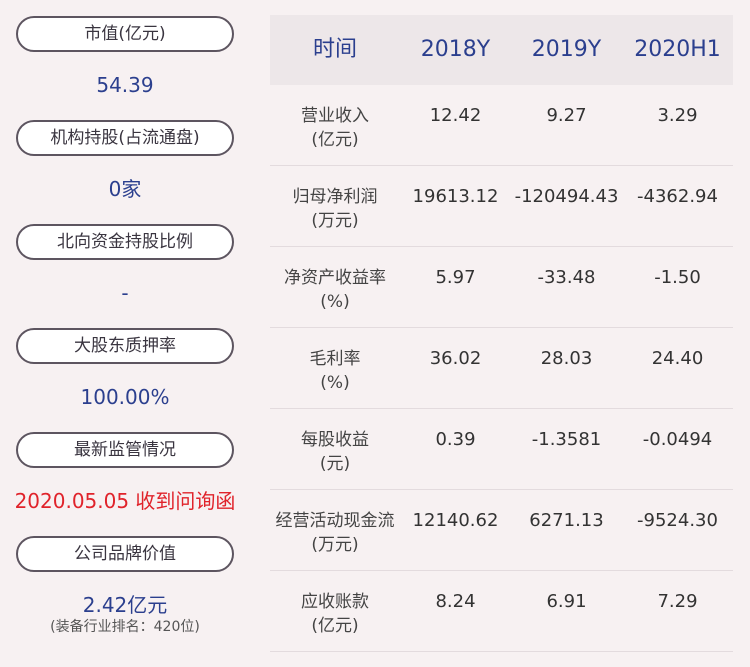 This screenshot has width=750, height=667. I want to click on row-value-2018y: 12.42, so click(455, 115).